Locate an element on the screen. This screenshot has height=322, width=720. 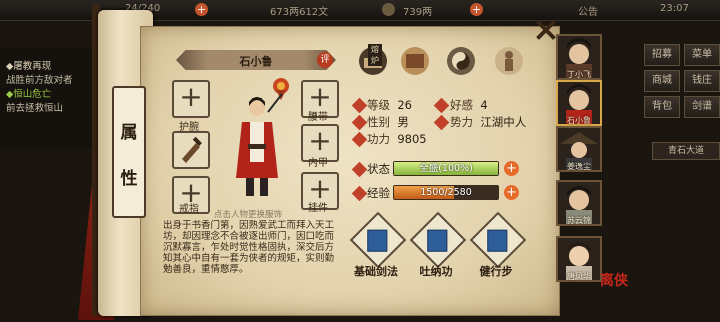
gender-stat: 性别 男 is located at coordinates (388, 122).